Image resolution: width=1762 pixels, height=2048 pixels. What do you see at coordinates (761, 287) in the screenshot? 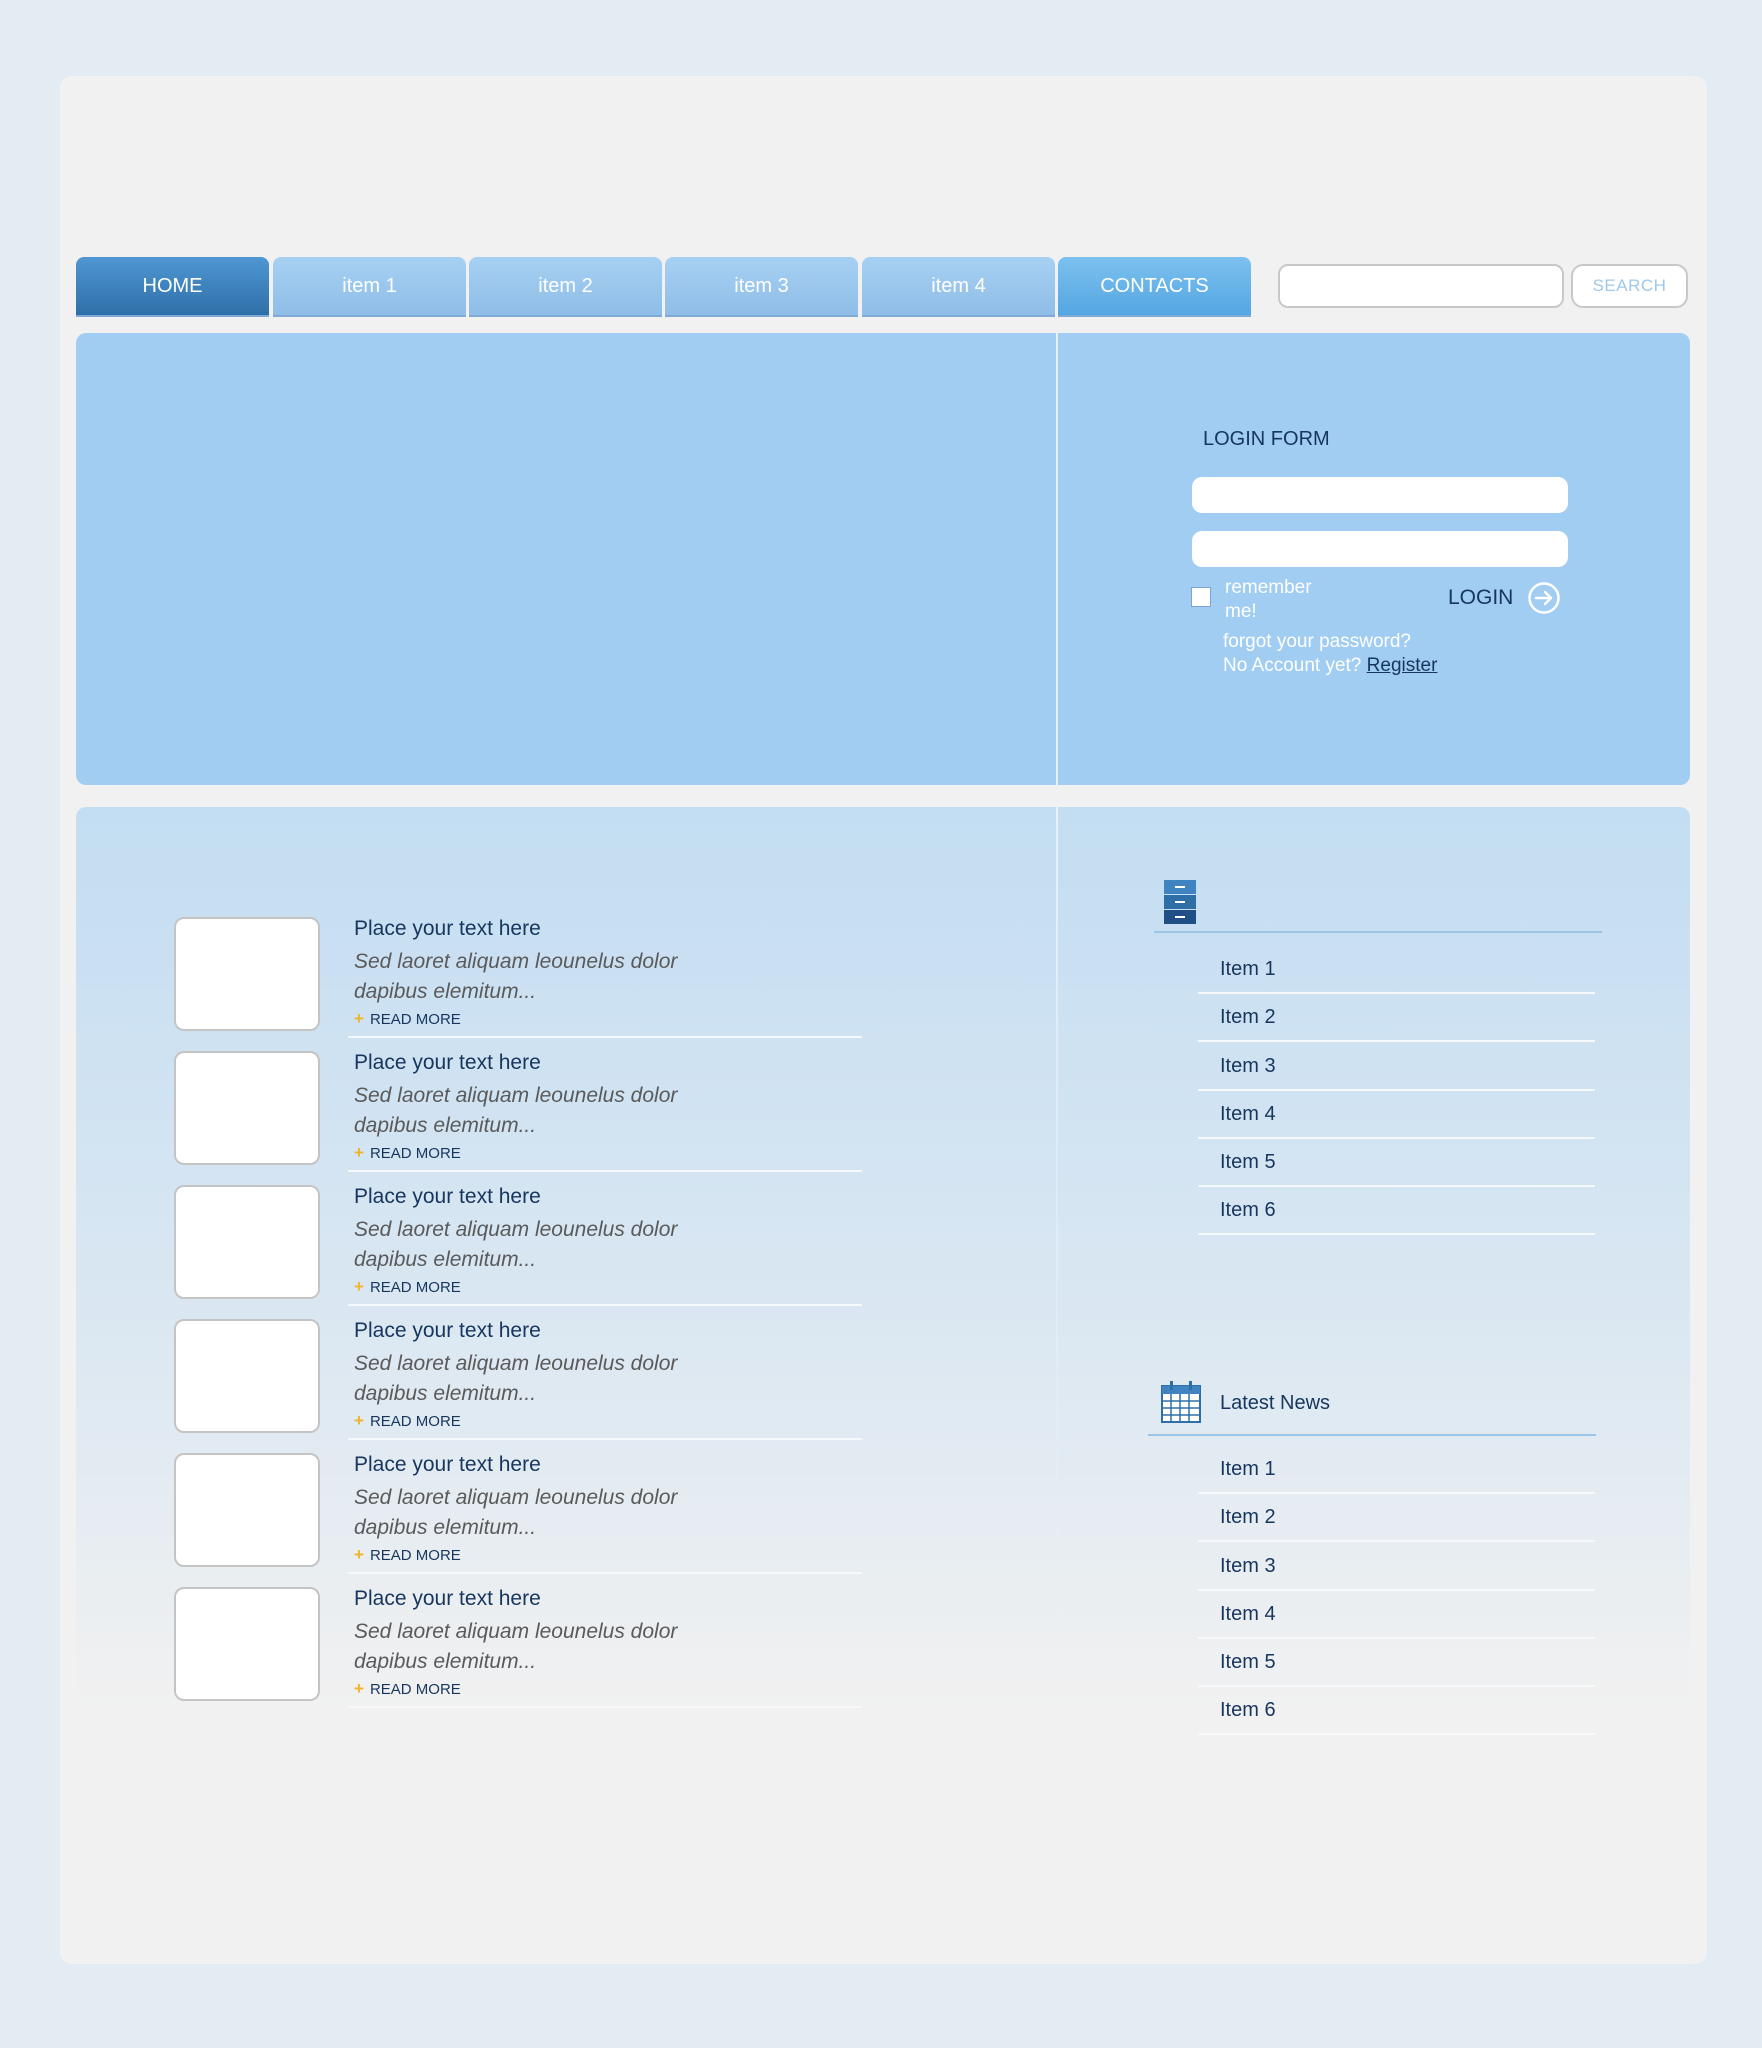
I see `tab-item-3: item 3` at bounding box center [761, 287].